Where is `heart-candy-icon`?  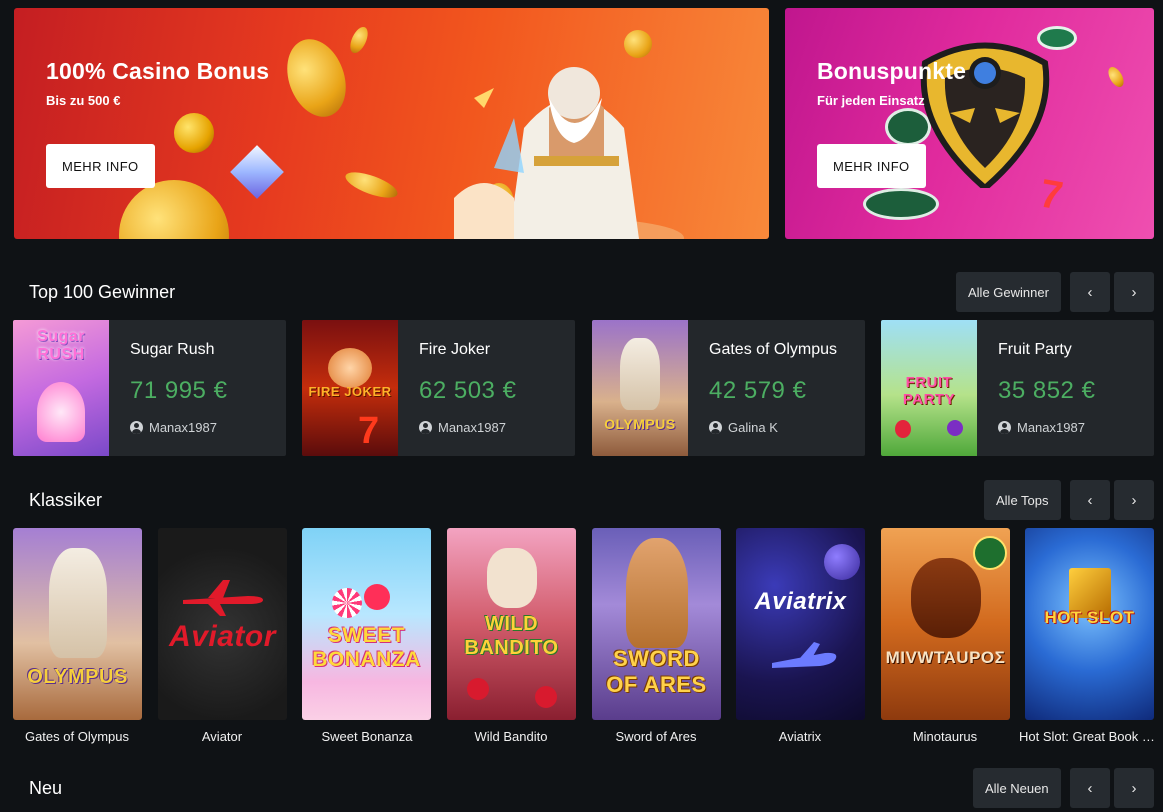 heart-candy-icon is located at coordinates (377, 597).